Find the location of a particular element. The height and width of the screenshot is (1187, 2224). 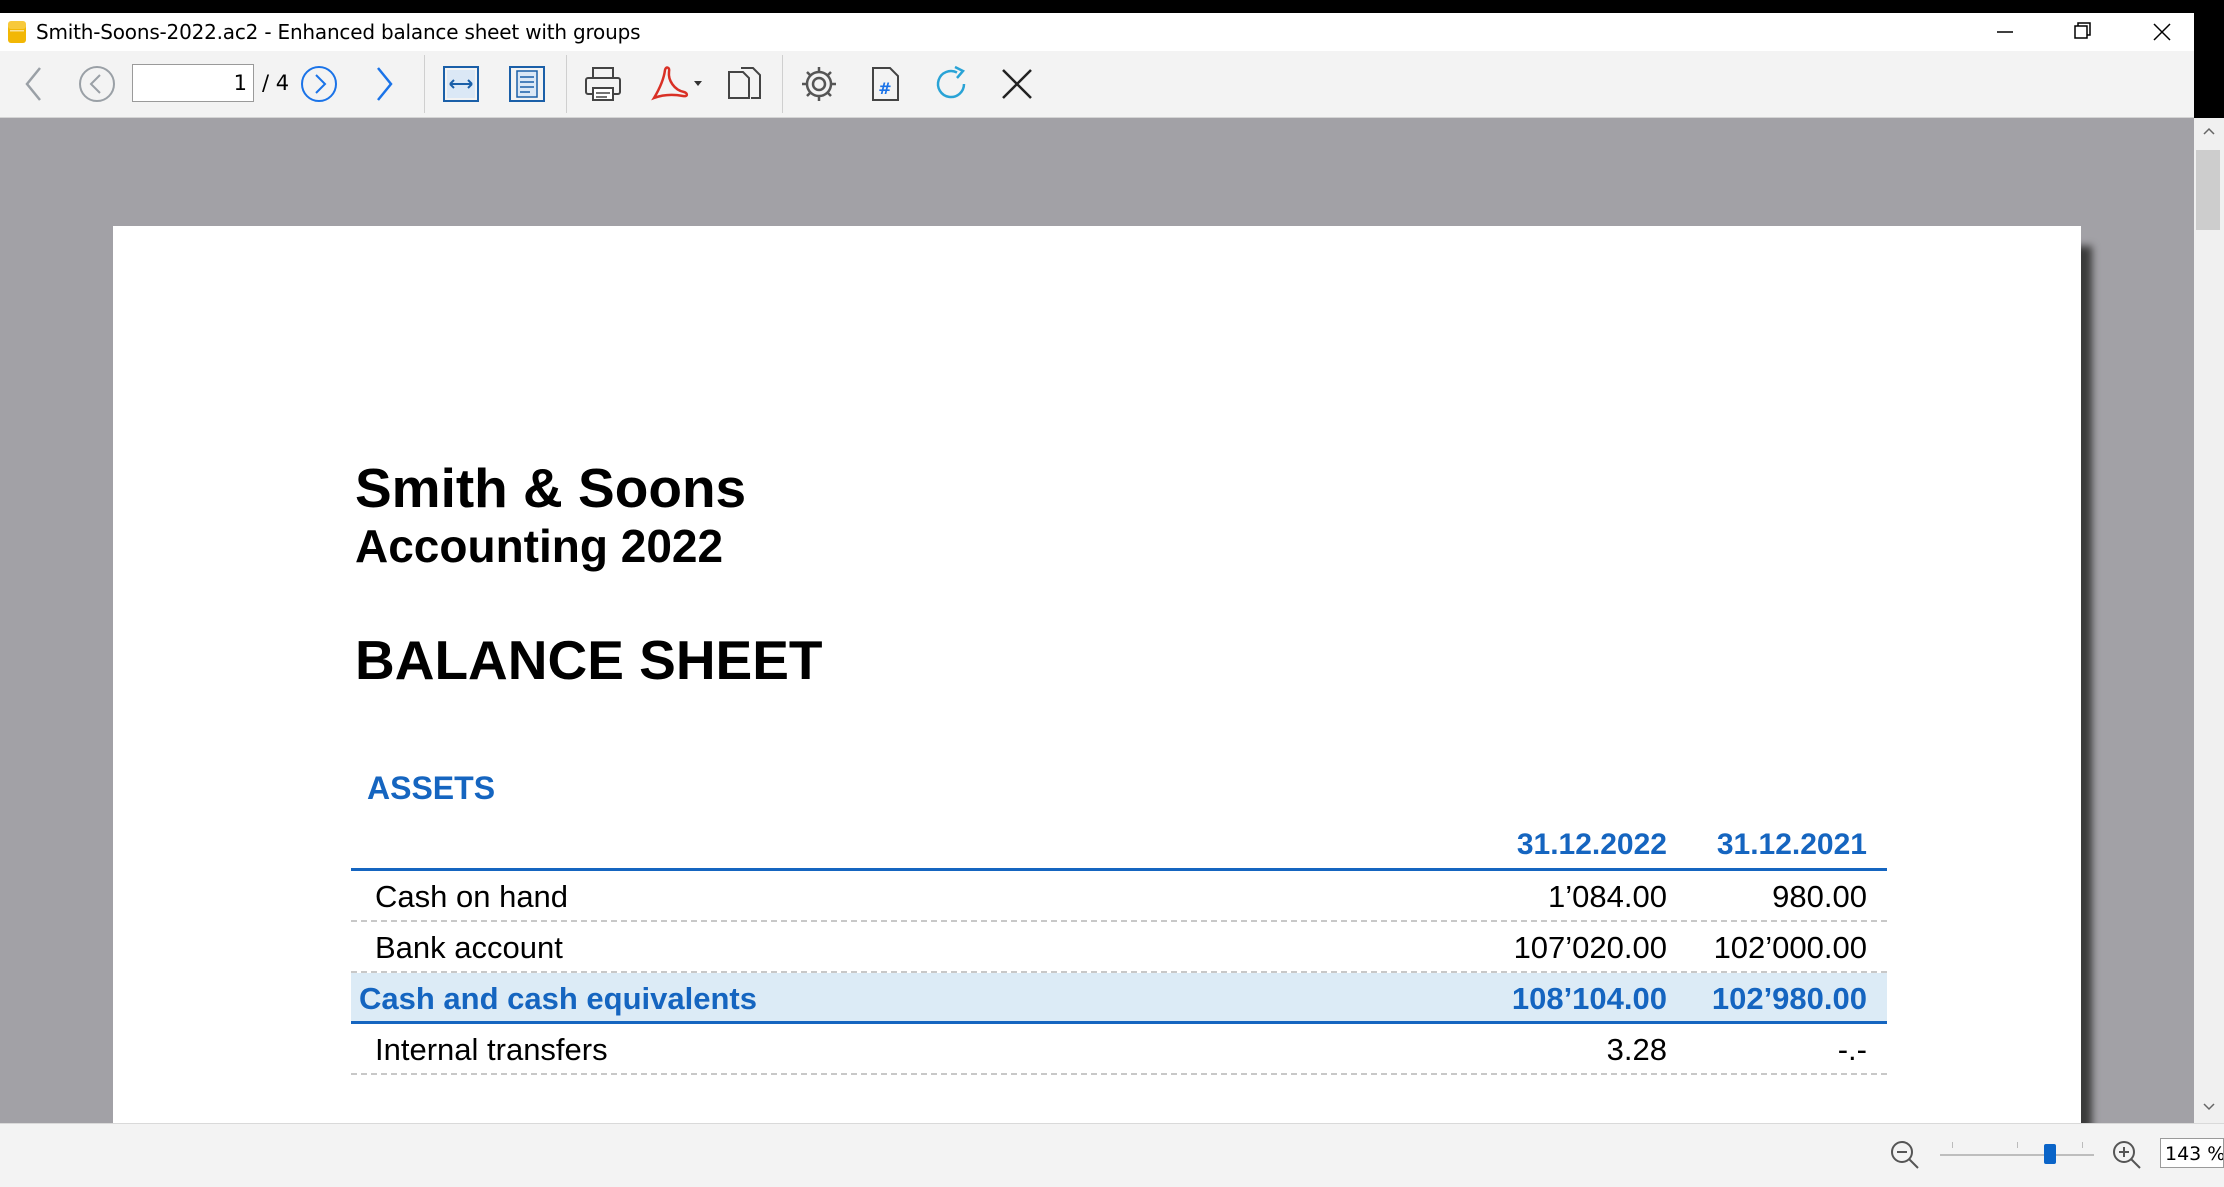

refresh-icon is located at coordinates (951, 82).